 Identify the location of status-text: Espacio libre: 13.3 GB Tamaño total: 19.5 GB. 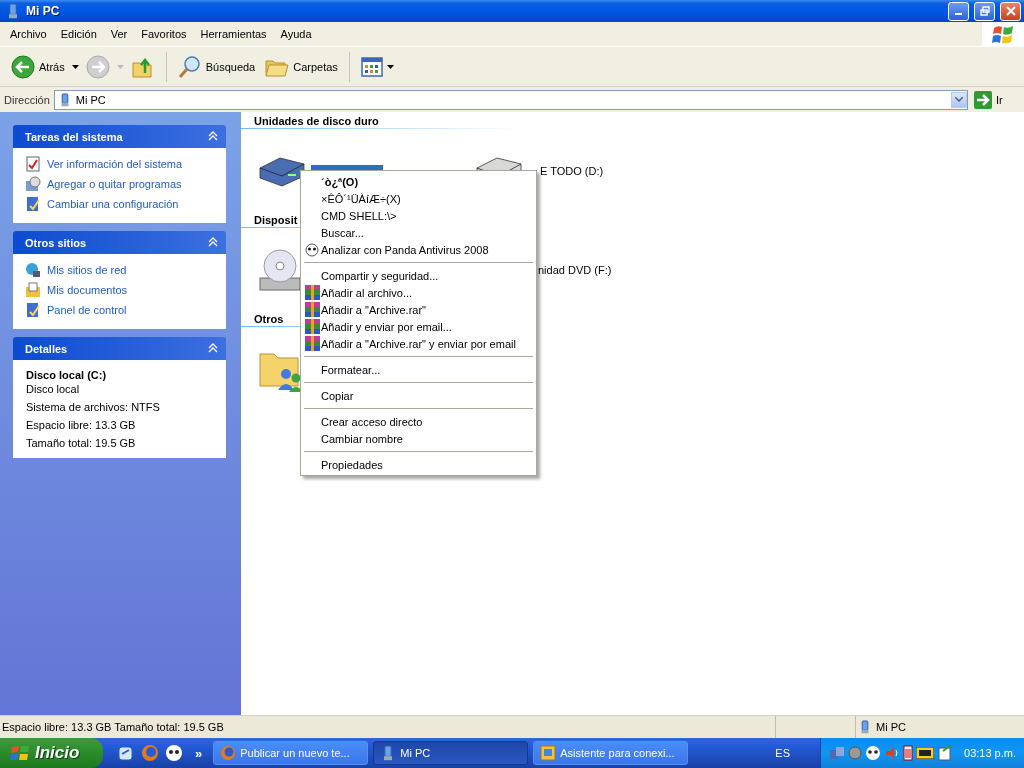
(113, 727).